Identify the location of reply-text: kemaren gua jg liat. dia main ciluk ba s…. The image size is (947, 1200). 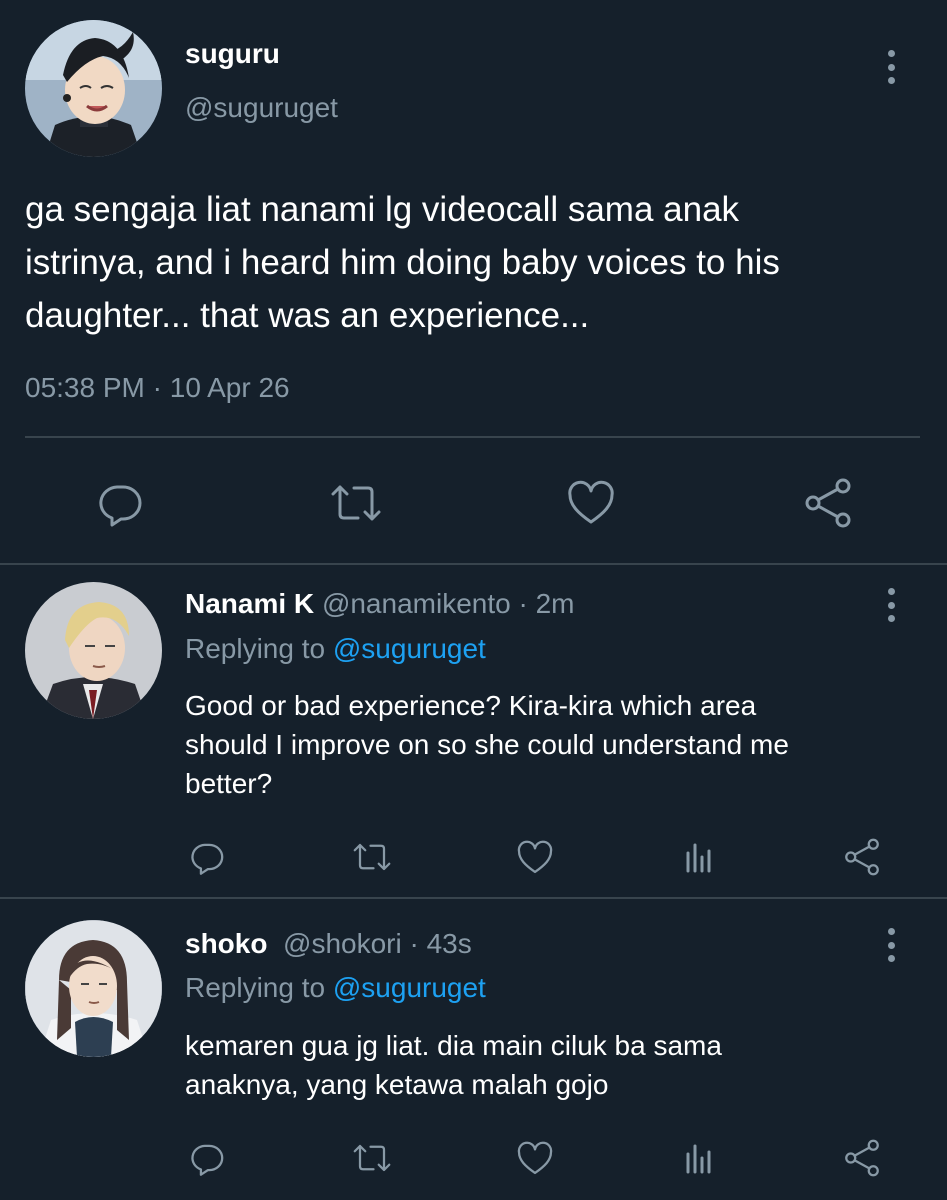
(453, 1065).